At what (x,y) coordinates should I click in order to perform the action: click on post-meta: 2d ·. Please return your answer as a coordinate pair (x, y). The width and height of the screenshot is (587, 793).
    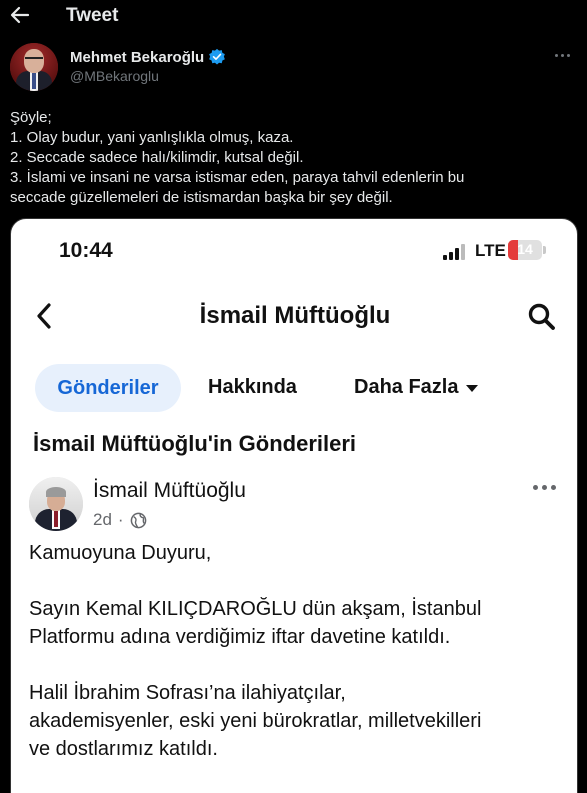
    Looking at the image, I should click on (120, 520).